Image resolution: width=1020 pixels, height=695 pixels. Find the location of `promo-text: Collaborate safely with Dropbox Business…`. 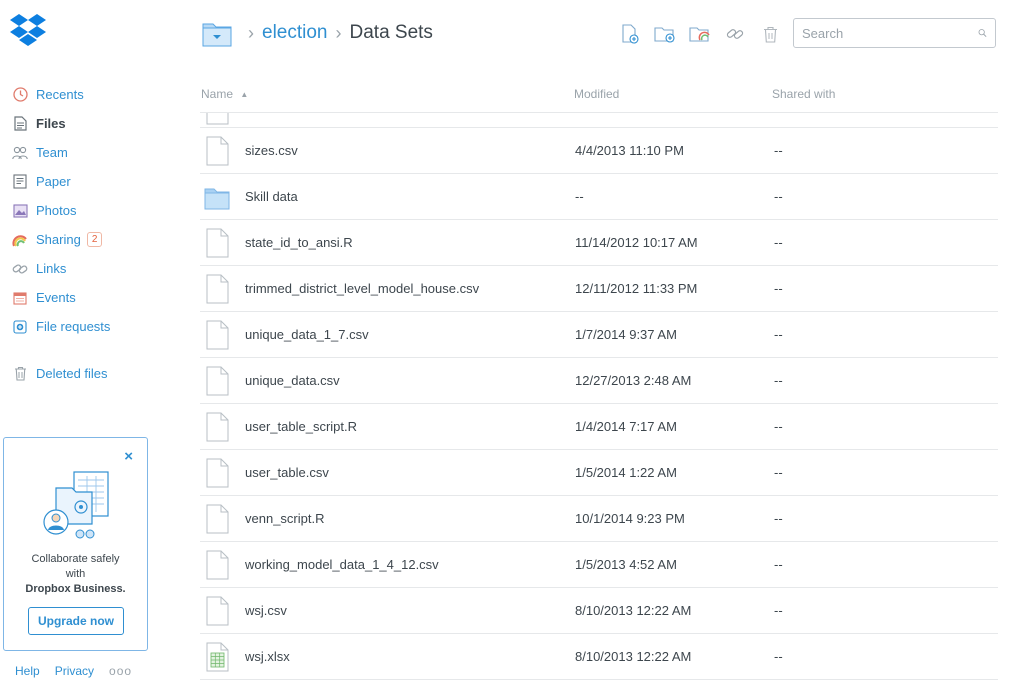

promo-text: Collaborate safely with Dropbox Business… is located at coordinates (75, 574).